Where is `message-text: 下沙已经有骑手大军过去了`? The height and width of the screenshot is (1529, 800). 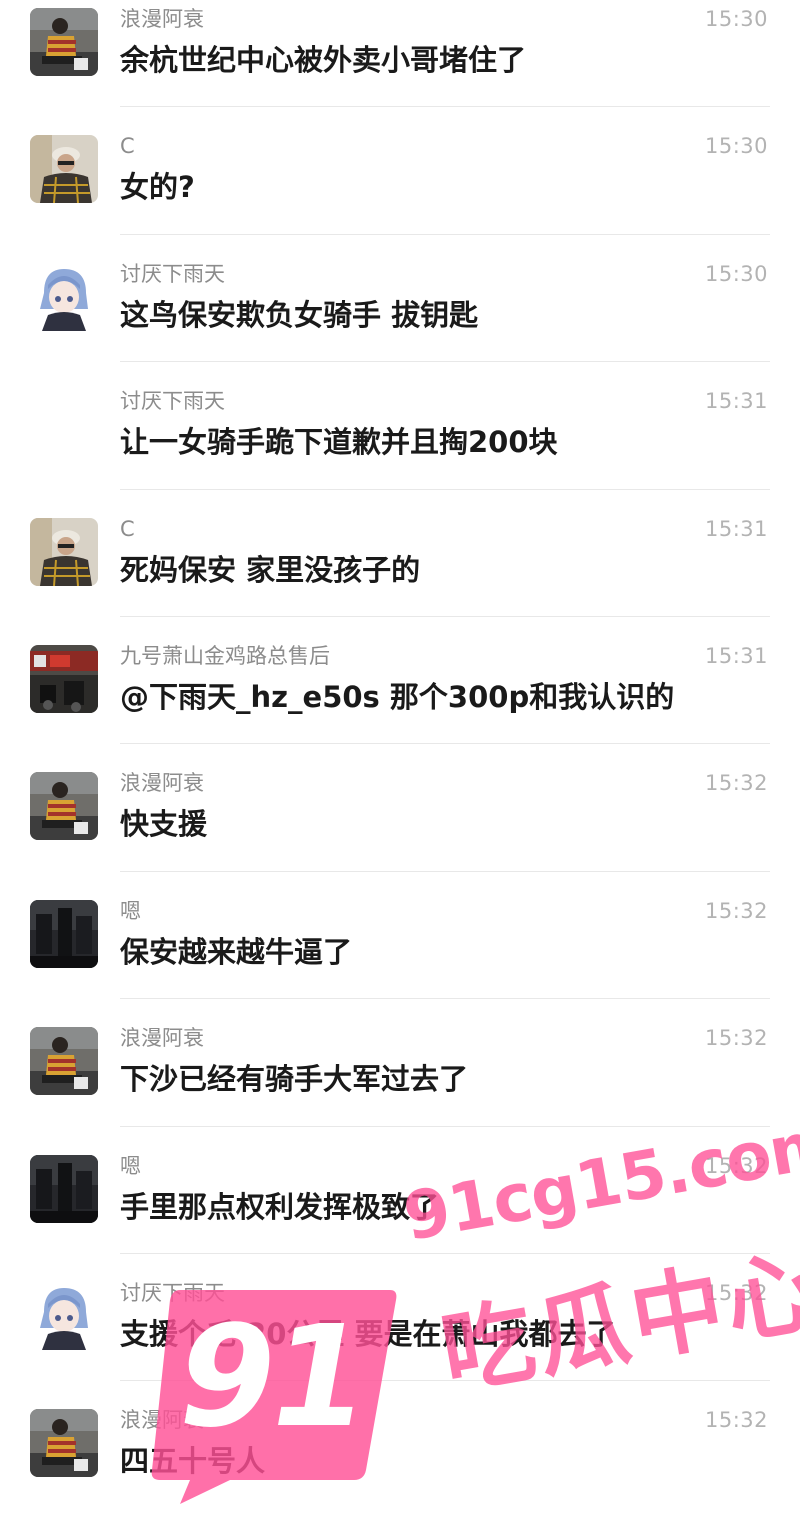
message-text: 下沙已经有骑手大军过去了 is located at coordinates (294, 1079).